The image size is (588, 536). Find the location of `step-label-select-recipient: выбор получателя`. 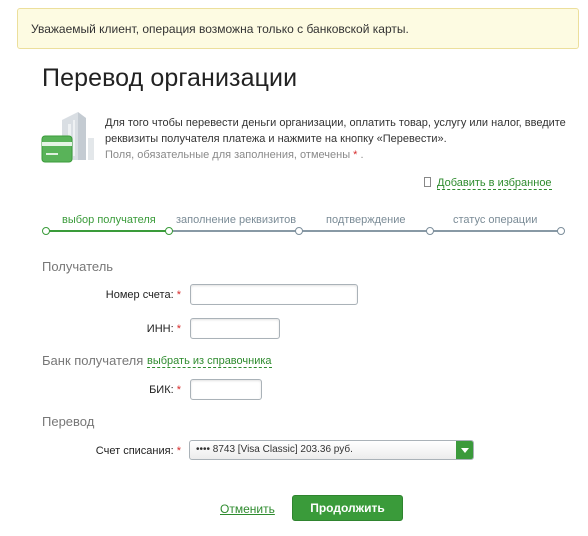

step-label-select-recipient: выбор получателя is located at coordinates (109, 220).